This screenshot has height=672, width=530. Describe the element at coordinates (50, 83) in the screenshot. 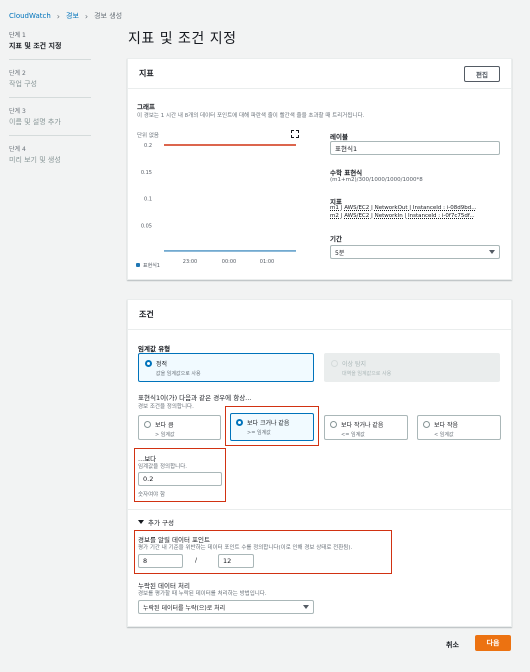

I see `step-2: 단계 2 작업 구성` at that location.